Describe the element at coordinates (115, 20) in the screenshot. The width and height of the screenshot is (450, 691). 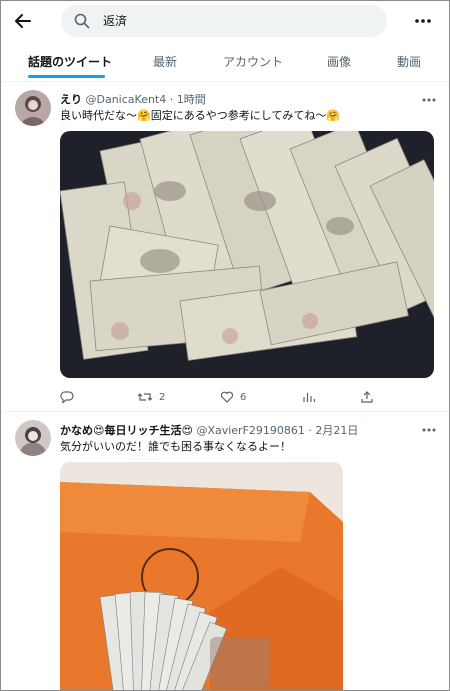
I see `search-query: 返済` at that location.